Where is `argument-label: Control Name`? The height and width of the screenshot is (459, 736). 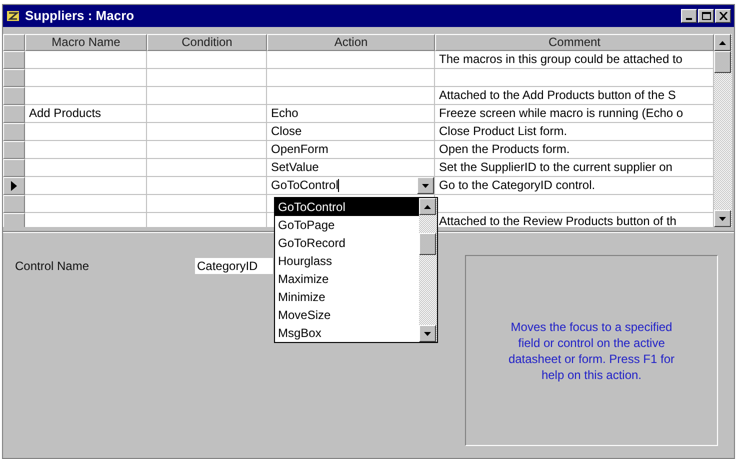 argument-label: Control Name is located at coordinates (52, 266).